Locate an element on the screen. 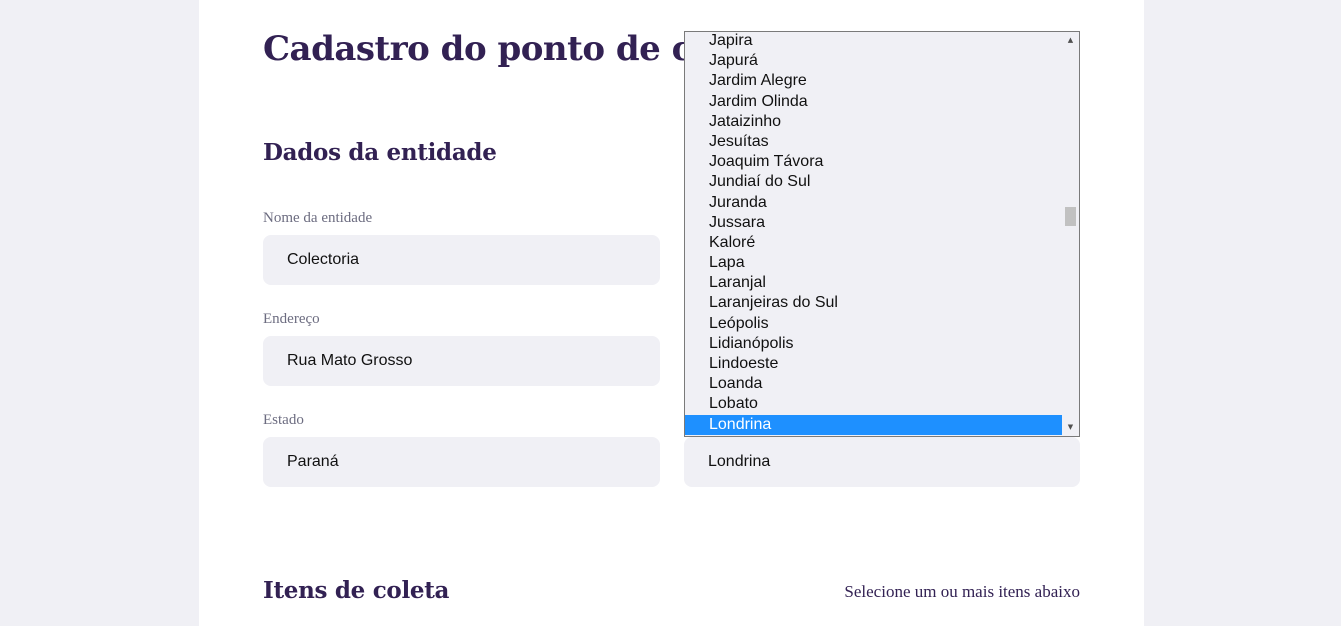 The image size is (1341, 626). city-option: Jesuítas is located at coordinates (873, 142).